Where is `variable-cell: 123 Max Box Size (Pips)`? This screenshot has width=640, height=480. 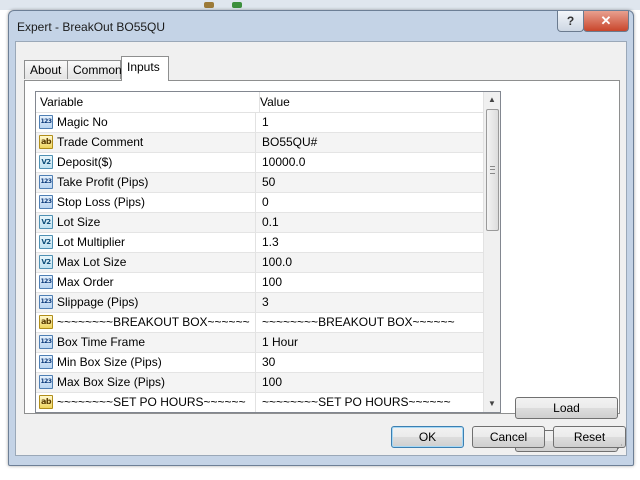
variable-cell: 123 Max Box Size (Pips) is located at coordinates (146, 382).